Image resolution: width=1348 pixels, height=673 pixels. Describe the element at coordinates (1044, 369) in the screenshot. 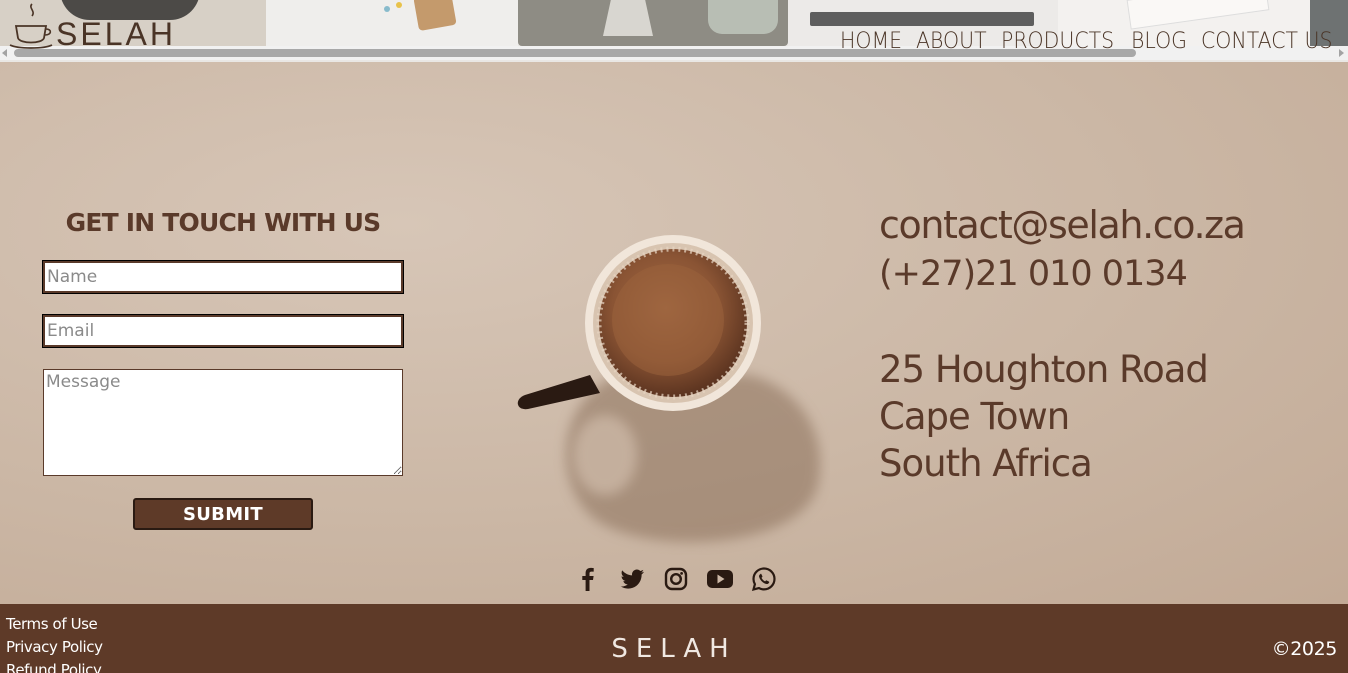

I see `address-line: 25 Houghton Road` at that location.